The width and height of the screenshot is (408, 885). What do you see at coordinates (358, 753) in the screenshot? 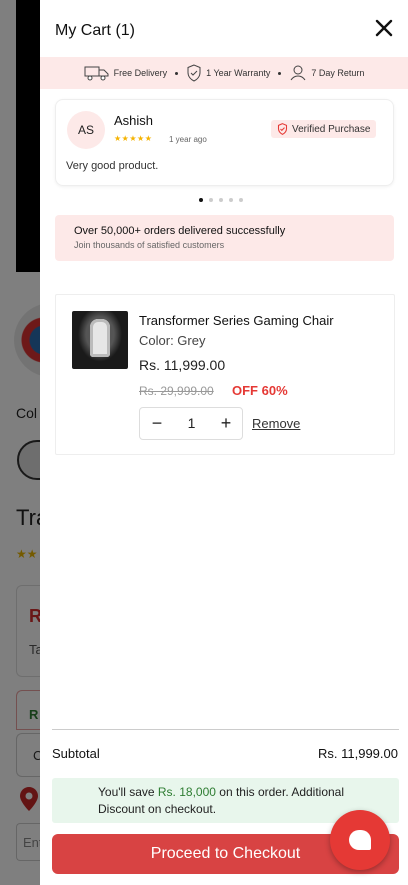
I see `subtotal-value: Rs. 11,999.00` at bounding box center [358, 753].